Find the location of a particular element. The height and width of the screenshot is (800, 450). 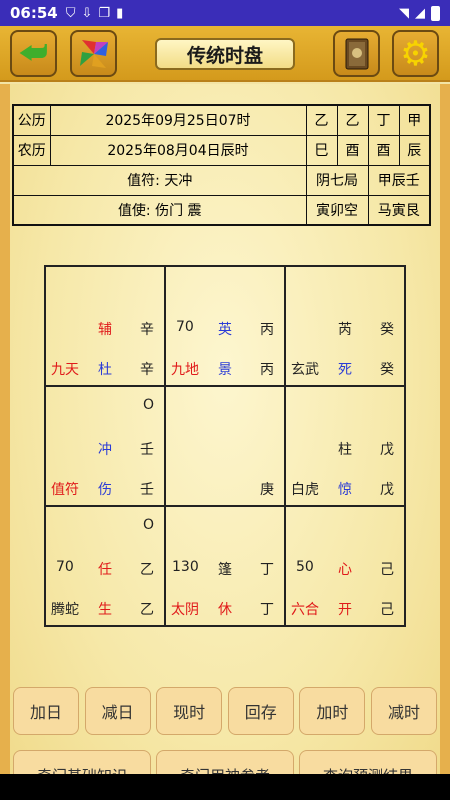

wifi-icon: ◥ is located at coordinates (404, 13).